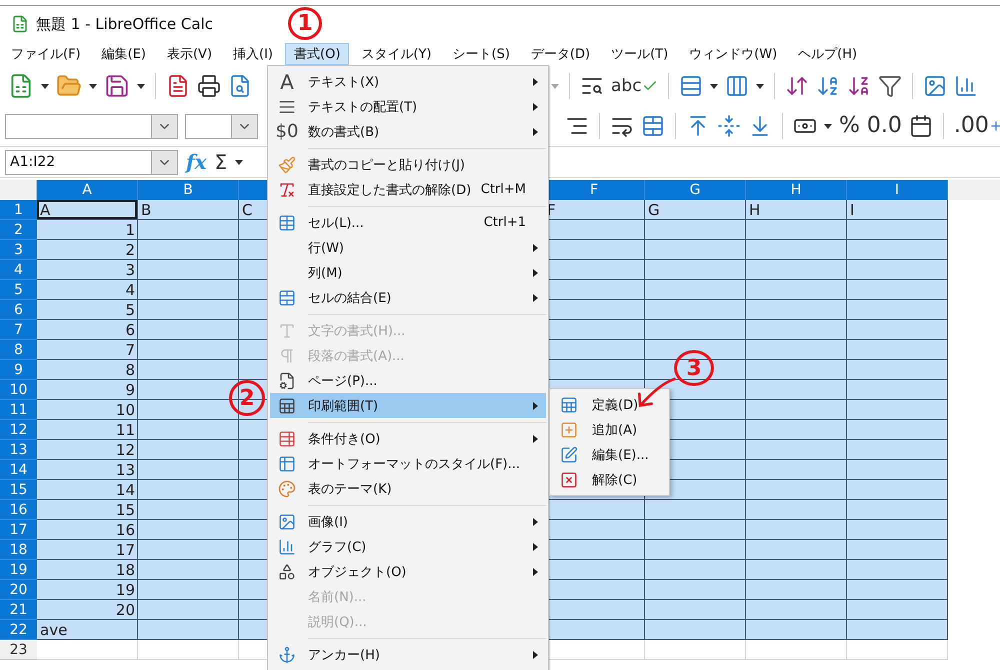  What do you see at coordinates (796, 86) in the screenshot?
I see `sort-icon` at bounding box center [796, 86].